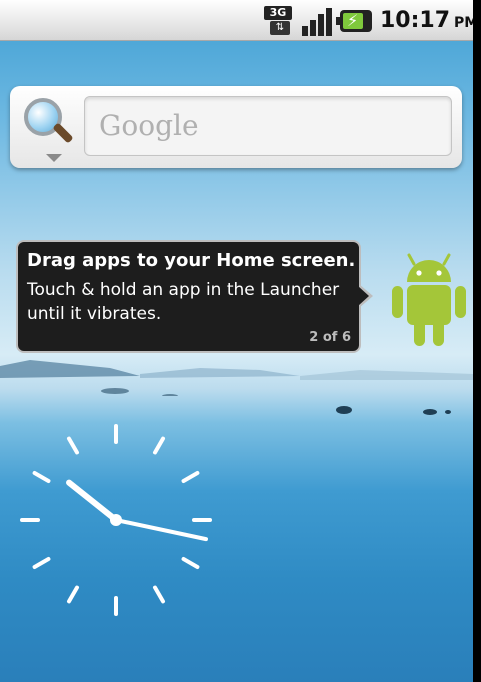 The width and height of the screenshot is (481, 682). What do you see at coordinates (330, 337) in the screenshot?
I see `tip-counter: 2 of 6` at bounding box center [330, 337].